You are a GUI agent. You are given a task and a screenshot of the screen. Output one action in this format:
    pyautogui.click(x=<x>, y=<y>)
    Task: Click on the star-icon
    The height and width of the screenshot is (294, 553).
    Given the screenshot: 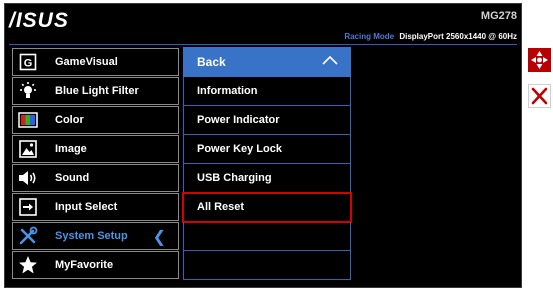 What is the action you would take?
    pyautogui.click(x=28, y=265)
    